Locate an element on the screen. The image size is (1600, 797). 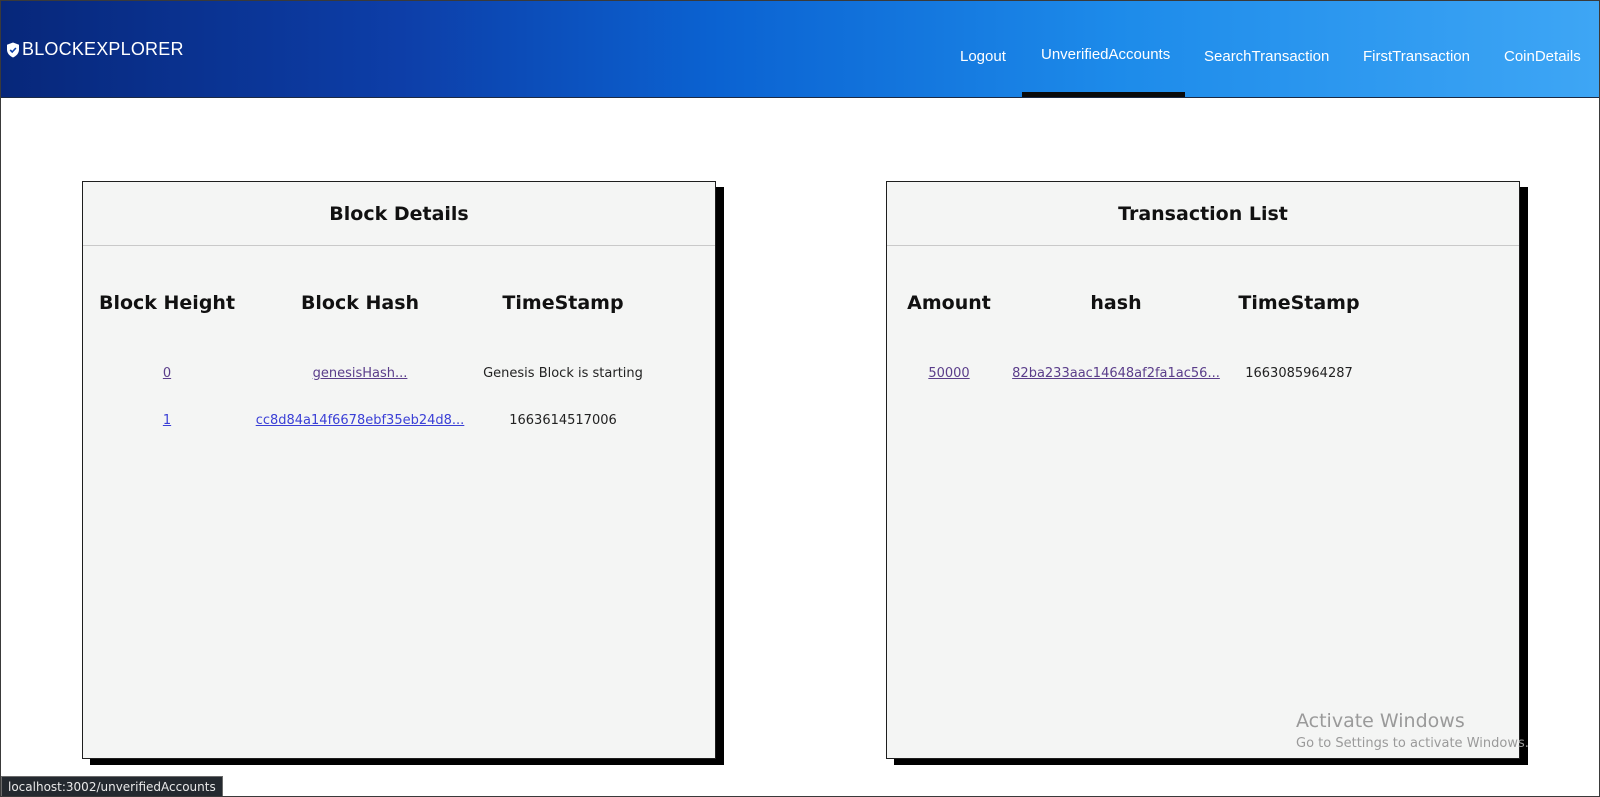
block-details-title: Block Details is located at coordinates (399, 214).